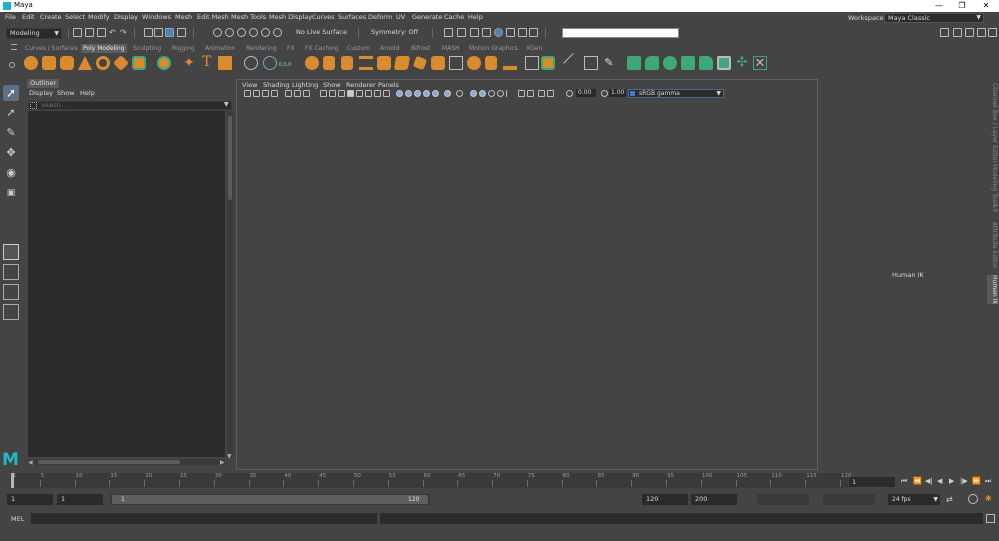 The width and height of the screenshot is (999, 541). What do you see at coordinates (226, 104) in the screenshot?
I see `chevron-down-icon: ▼` at bounding box center [226, 104].